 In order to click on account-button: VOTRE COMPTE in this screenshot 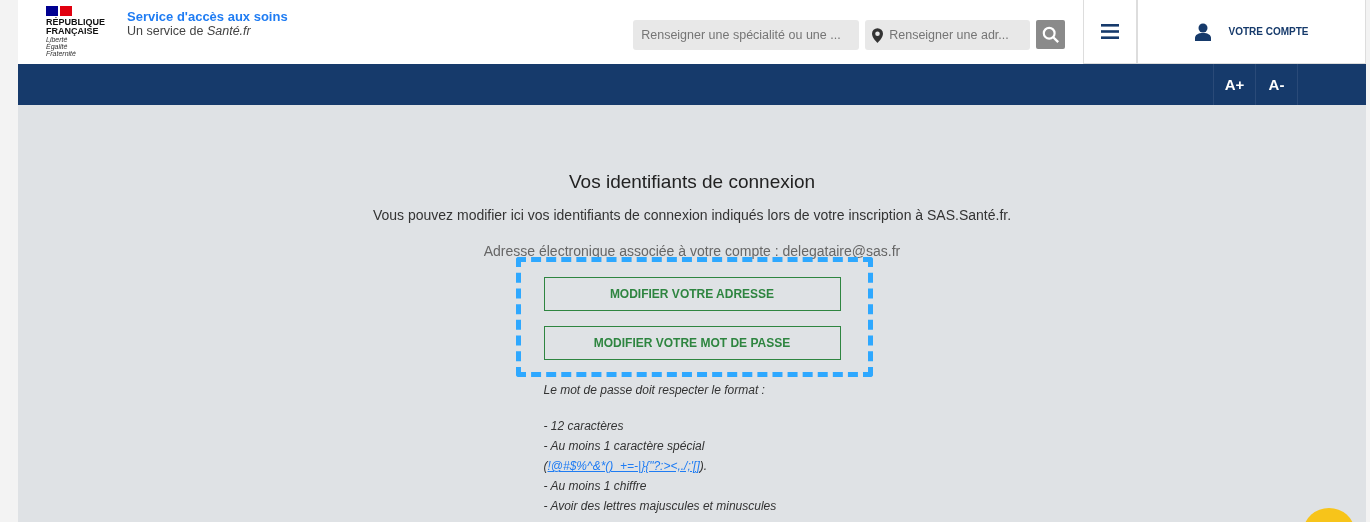, I will do `click(1251, 32)`.